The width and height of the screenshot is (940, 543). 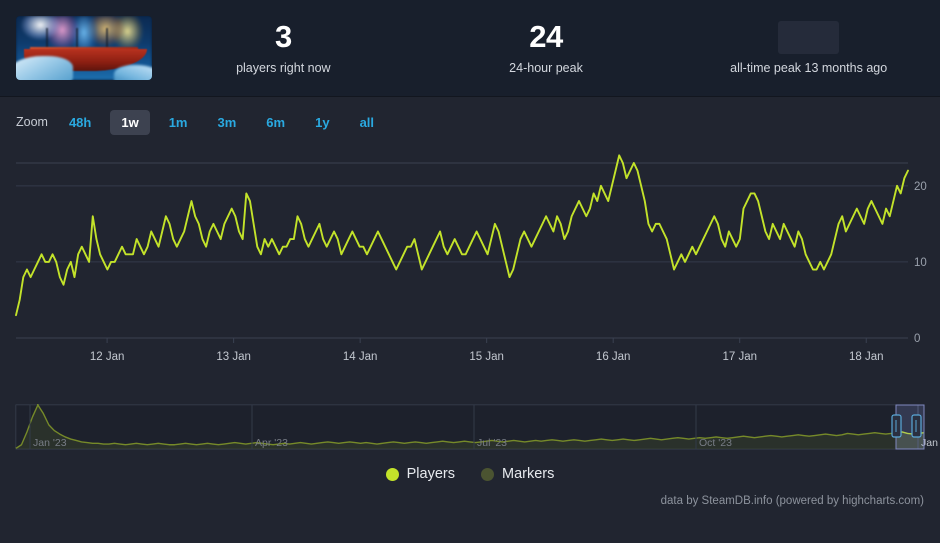 I want to click on svg-text: 14 Jan, so click(x=360, y=357).